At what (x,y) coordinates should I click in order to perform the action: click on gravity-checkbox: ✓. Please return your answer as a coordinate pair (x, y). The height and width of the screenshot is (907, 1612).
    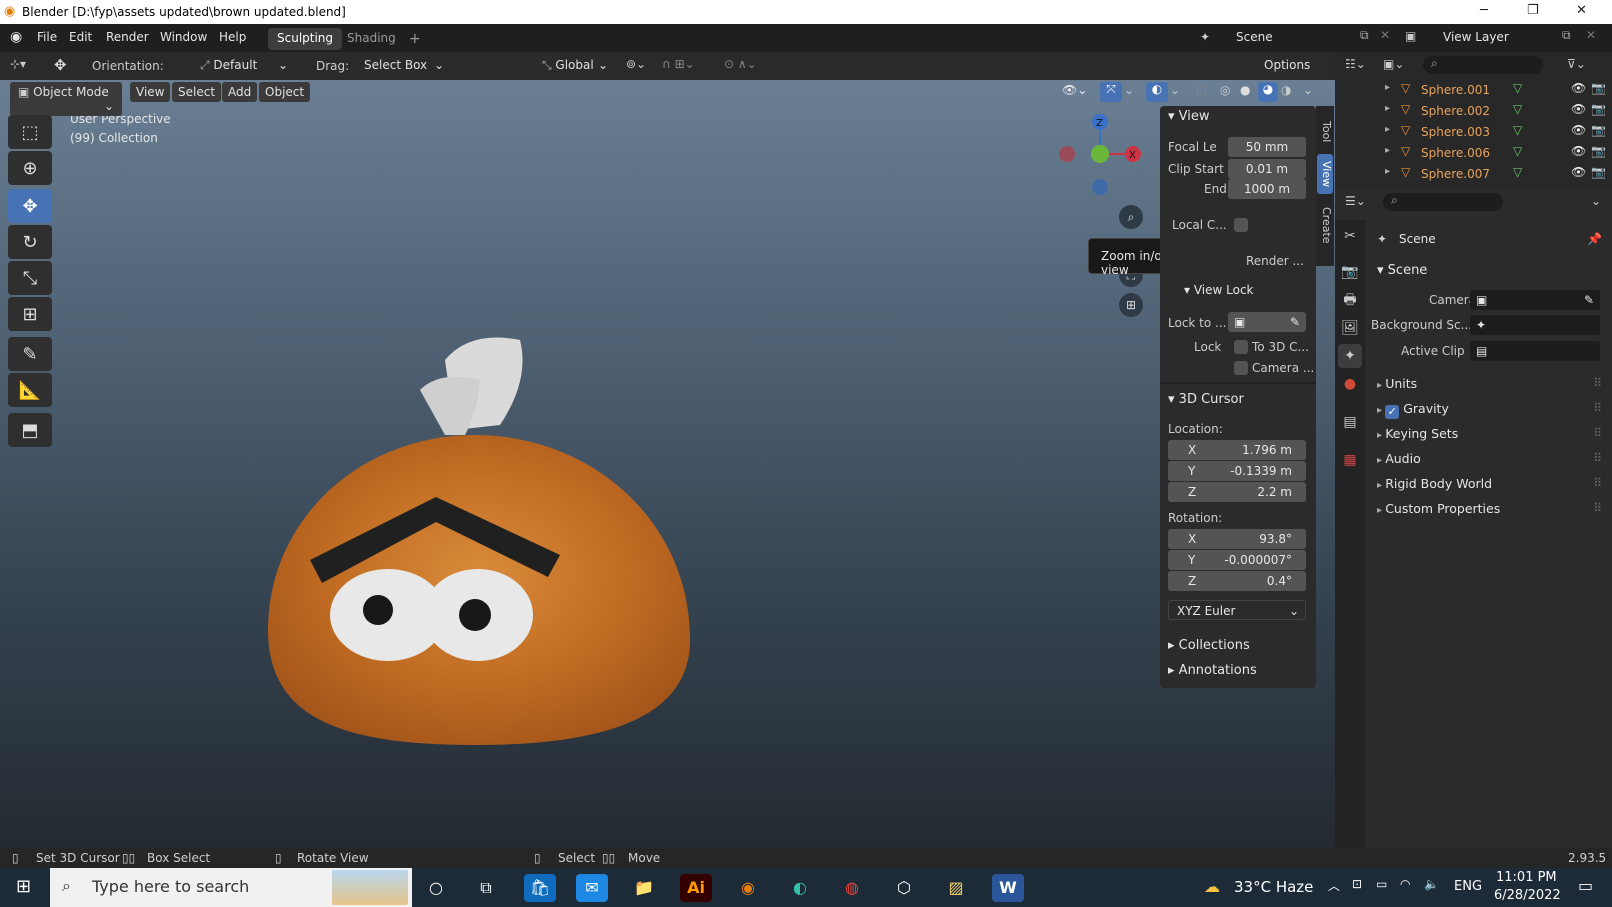
    Looking at the image, I should click on (1392, 412).